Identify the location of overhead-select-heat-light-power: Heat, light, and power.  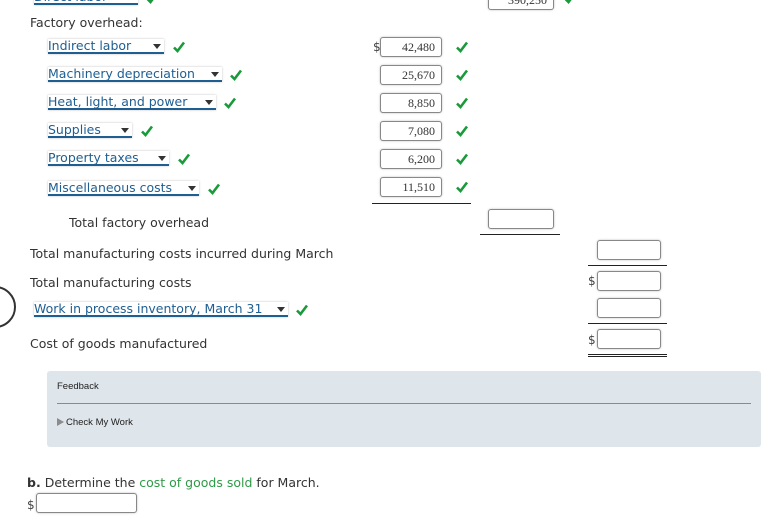
(132, 102).